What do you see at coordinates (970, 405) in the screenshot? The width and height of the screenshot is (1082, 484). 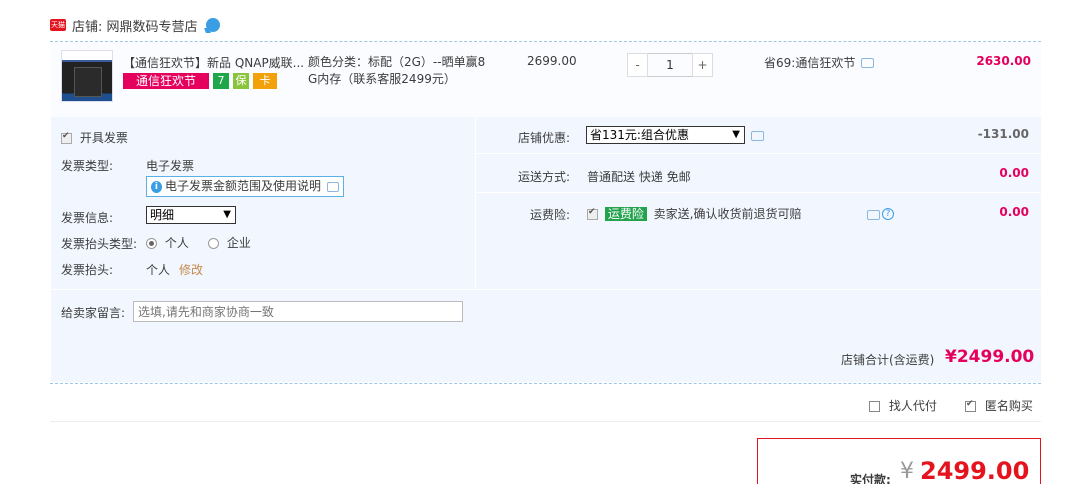 I see `anonymous-purchase-checkbox` at bounding box center [970, 405].